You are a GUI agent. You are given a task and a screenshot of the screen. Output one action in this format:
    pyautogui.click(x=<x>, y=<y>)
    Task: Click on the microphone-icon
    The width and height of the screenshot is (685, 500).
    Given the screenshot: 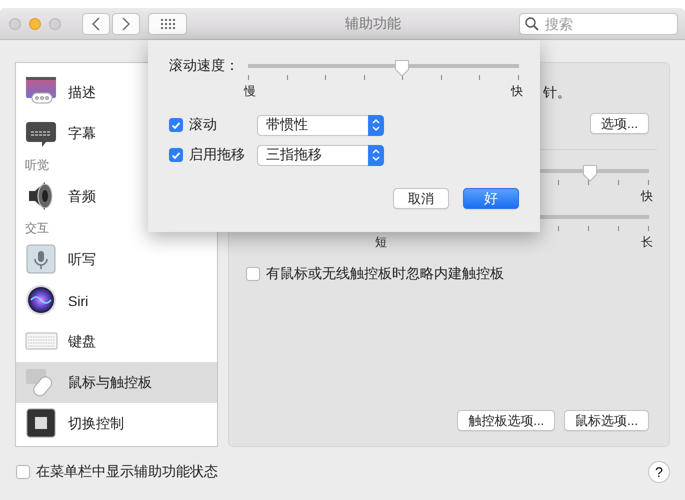 What is the action you would take?
    pyautogui.click(x=41, y=259)
    